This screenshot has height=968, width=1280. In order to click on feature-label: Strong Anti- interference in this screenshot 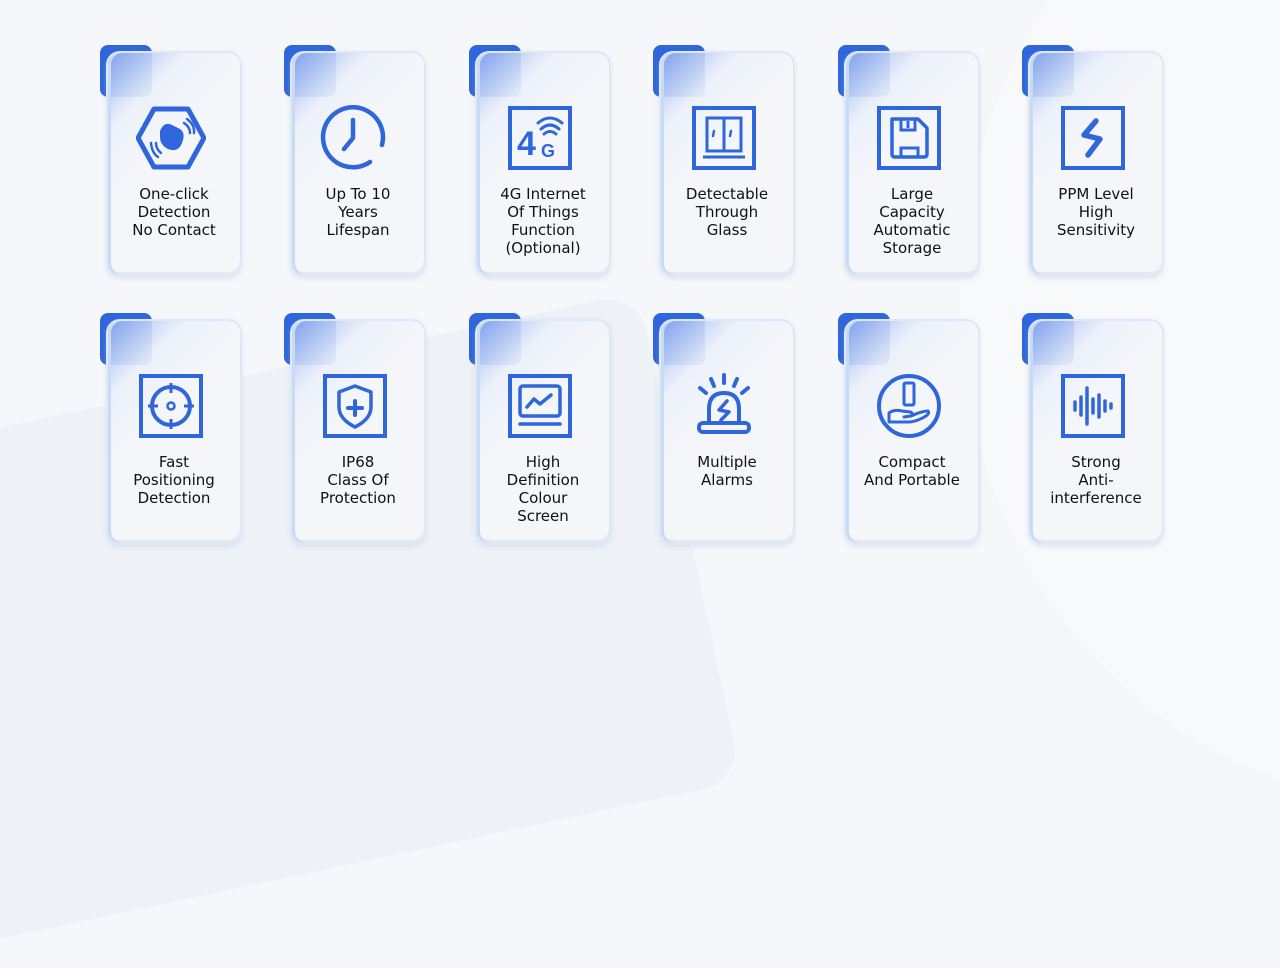, I will do `click(1096, 480)`.